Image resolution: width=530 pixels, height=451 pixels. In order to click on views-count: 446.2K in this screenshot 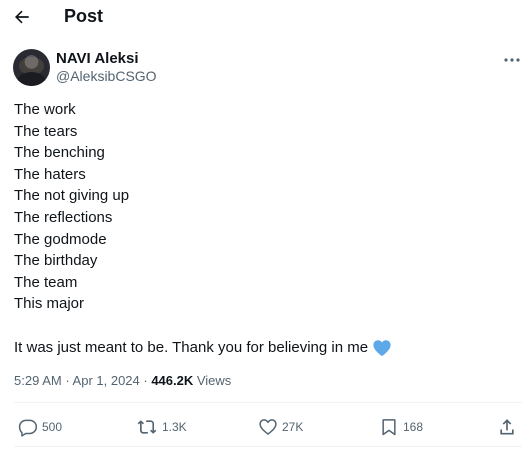, I will do `click(172, 380)`.